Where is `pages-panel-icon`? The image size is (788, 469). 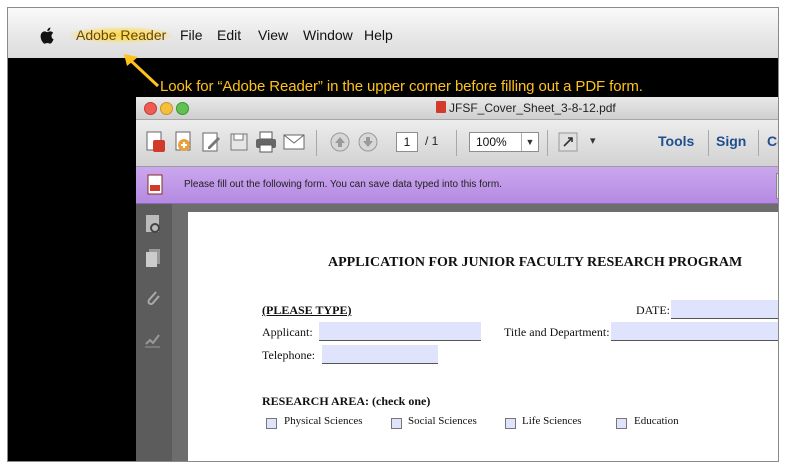 pages-panel-icon is located at coordinates (153, 259).